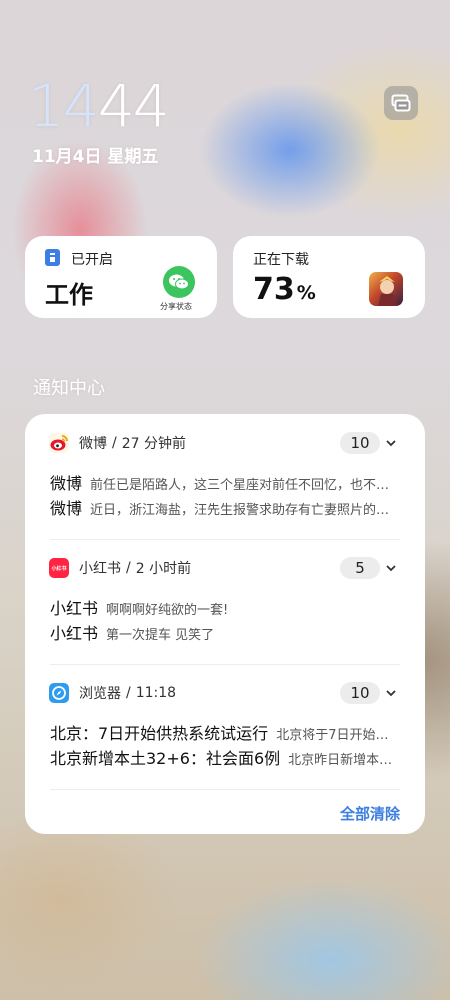 This screenshot has height=1000, width=450. I want to click on notification-message: 北京：7日开始供热系统试运行 北京将于7日开始供热系统试运行, so click(225, 732).